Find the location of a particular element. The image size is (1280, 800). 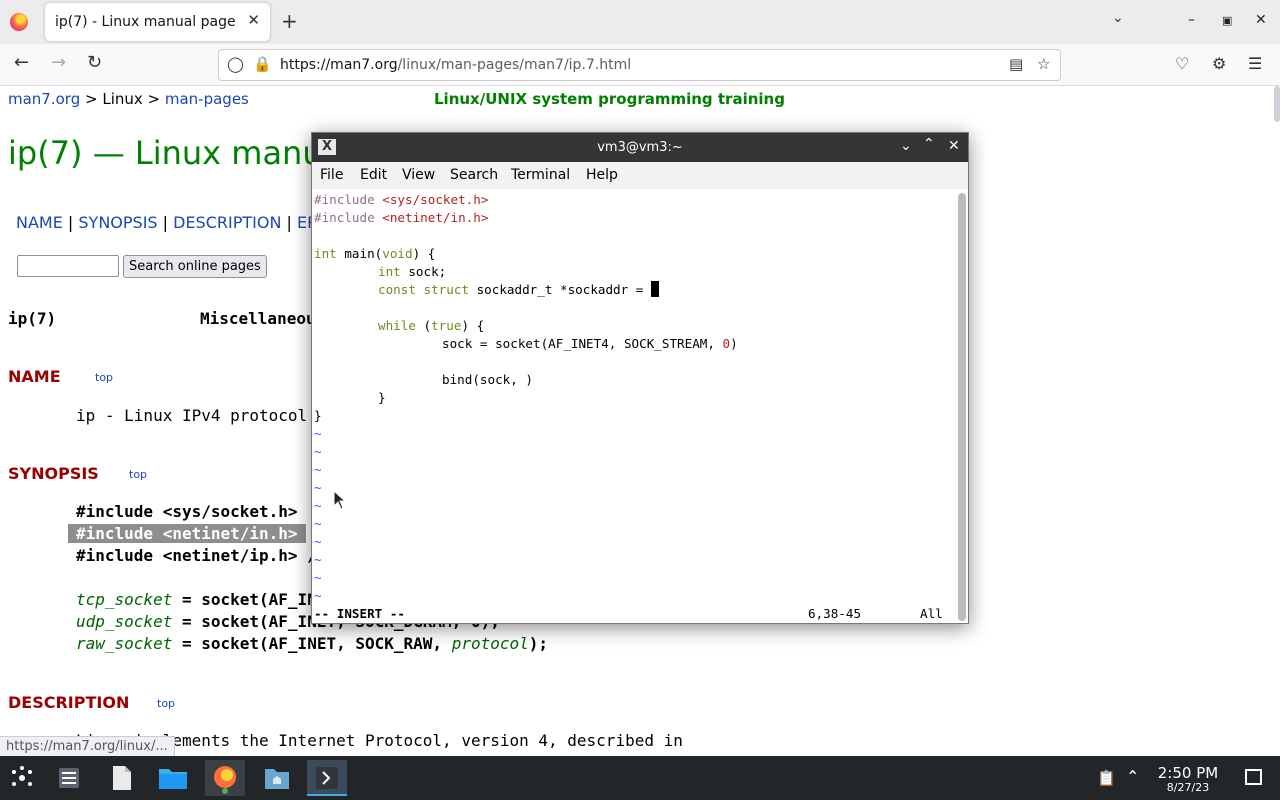

code-line-8: while (true) { is located at coordinates (431, 326).